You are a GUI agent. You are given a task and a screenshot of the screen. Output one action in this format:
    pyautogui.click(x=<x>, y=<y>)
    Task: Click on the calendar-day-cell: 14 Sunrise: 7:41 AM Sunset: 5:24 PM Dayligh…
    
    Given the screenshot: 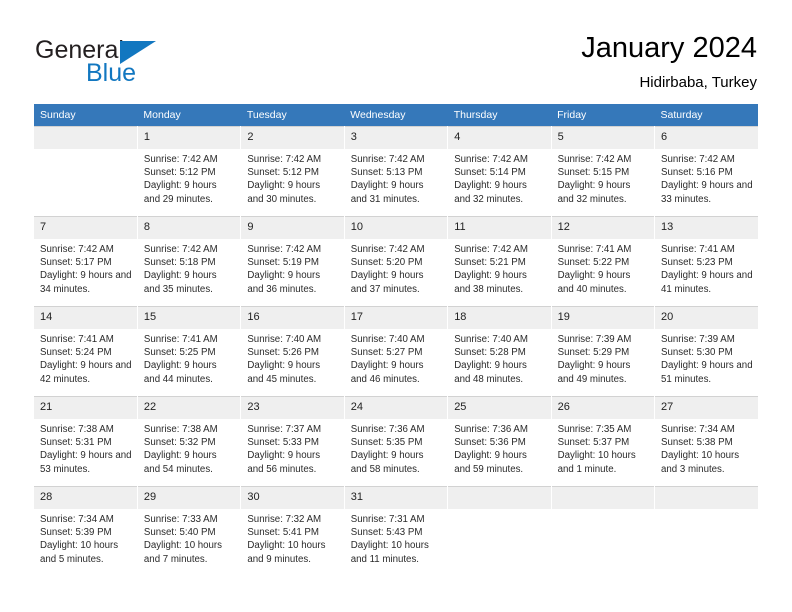 What is the action you would take?
    pyautogui.click(x=86, y=351)
    